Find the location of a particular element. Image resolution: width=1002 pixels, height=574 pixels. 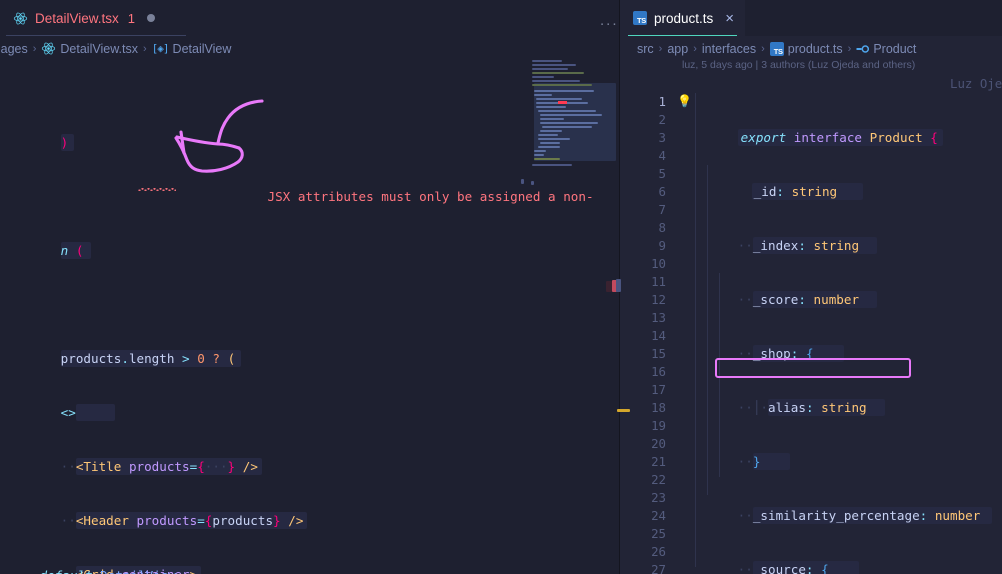

code-line: ··<Header products={products} /> is located at coordinates (310, 511).